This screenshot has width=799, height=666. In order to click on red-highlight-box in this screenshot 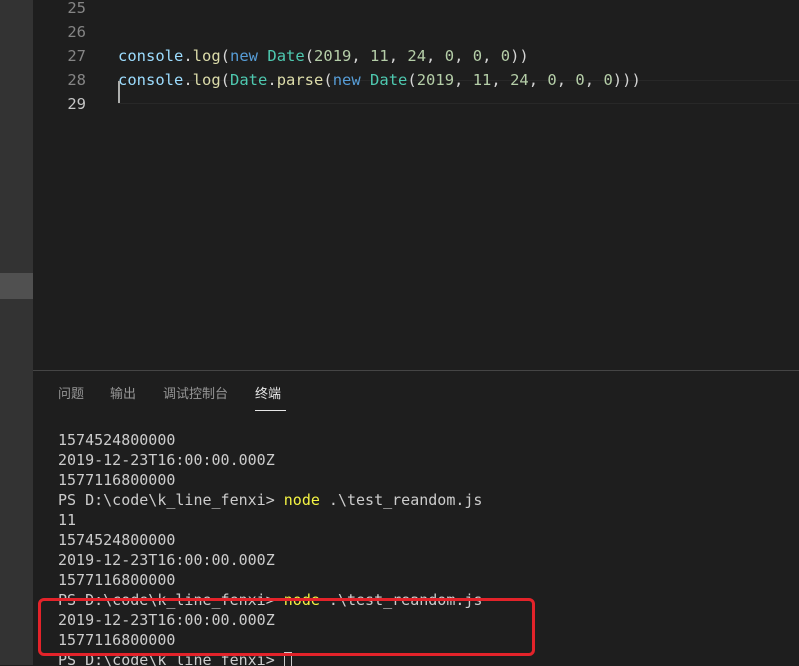, I will do `click(286, 627)`.